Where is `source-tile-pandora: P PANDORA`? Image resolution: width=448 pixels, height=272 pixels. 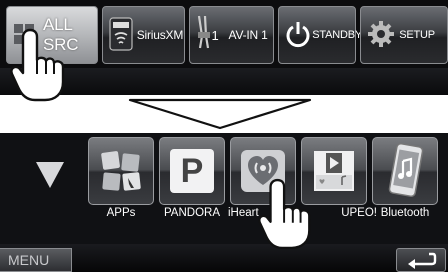 source-tile-pandora: P PANDORA is located at coordinates (192, 179).